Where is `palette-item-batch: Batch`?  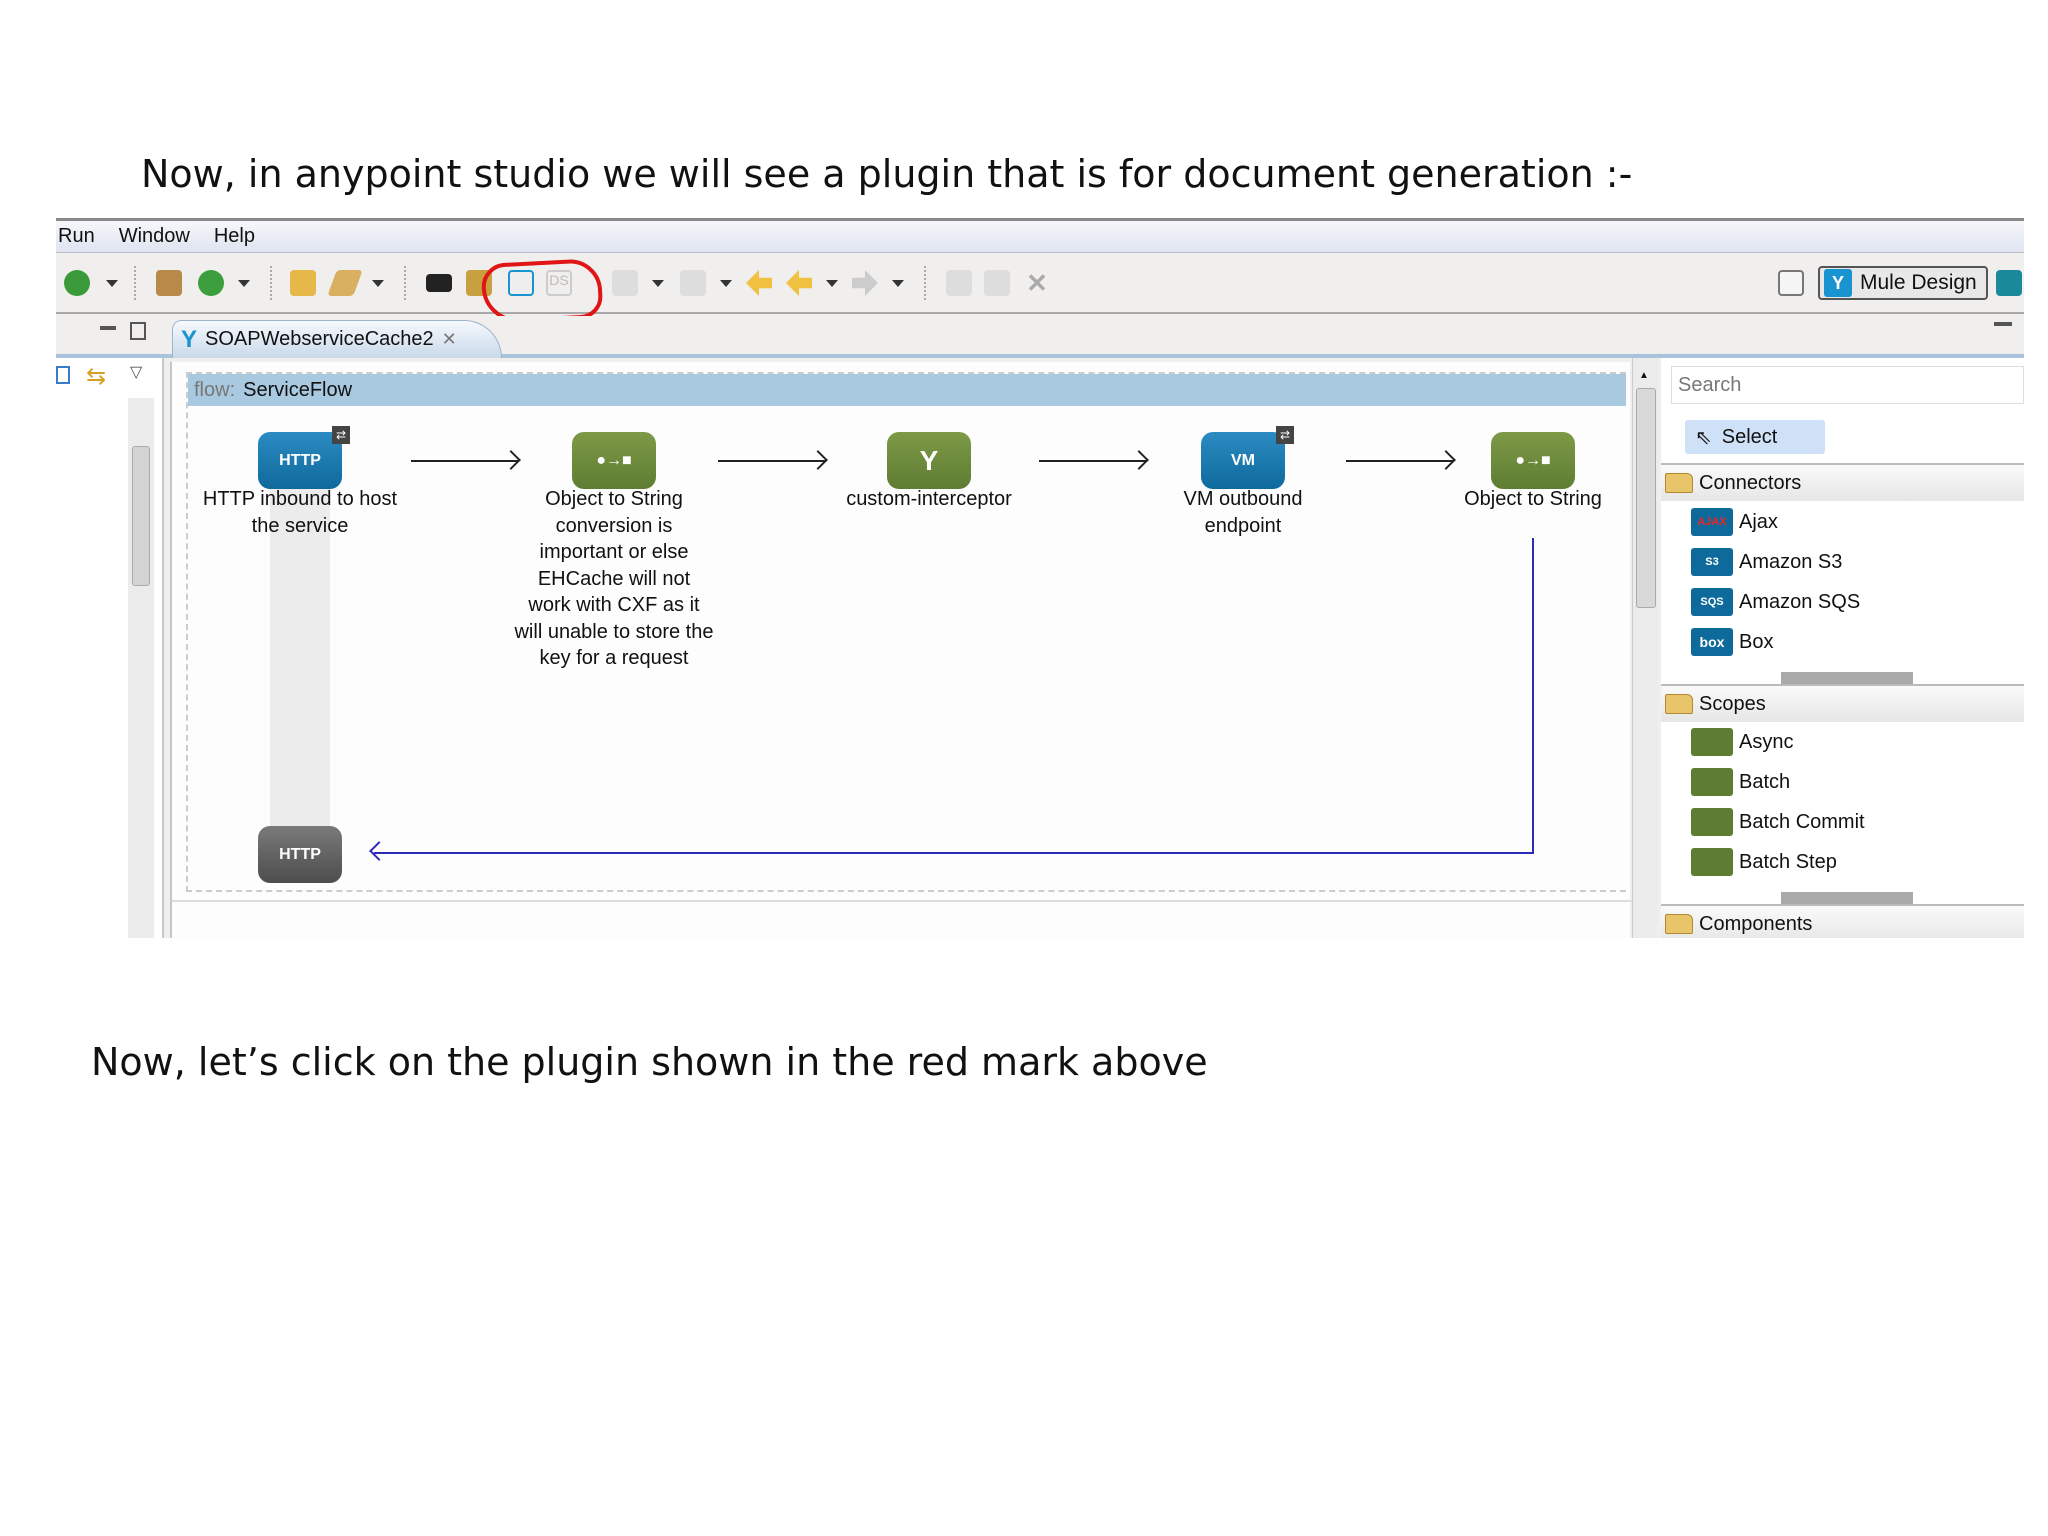
palette-item-batch: Batch is located at coordinates (1740, 782).